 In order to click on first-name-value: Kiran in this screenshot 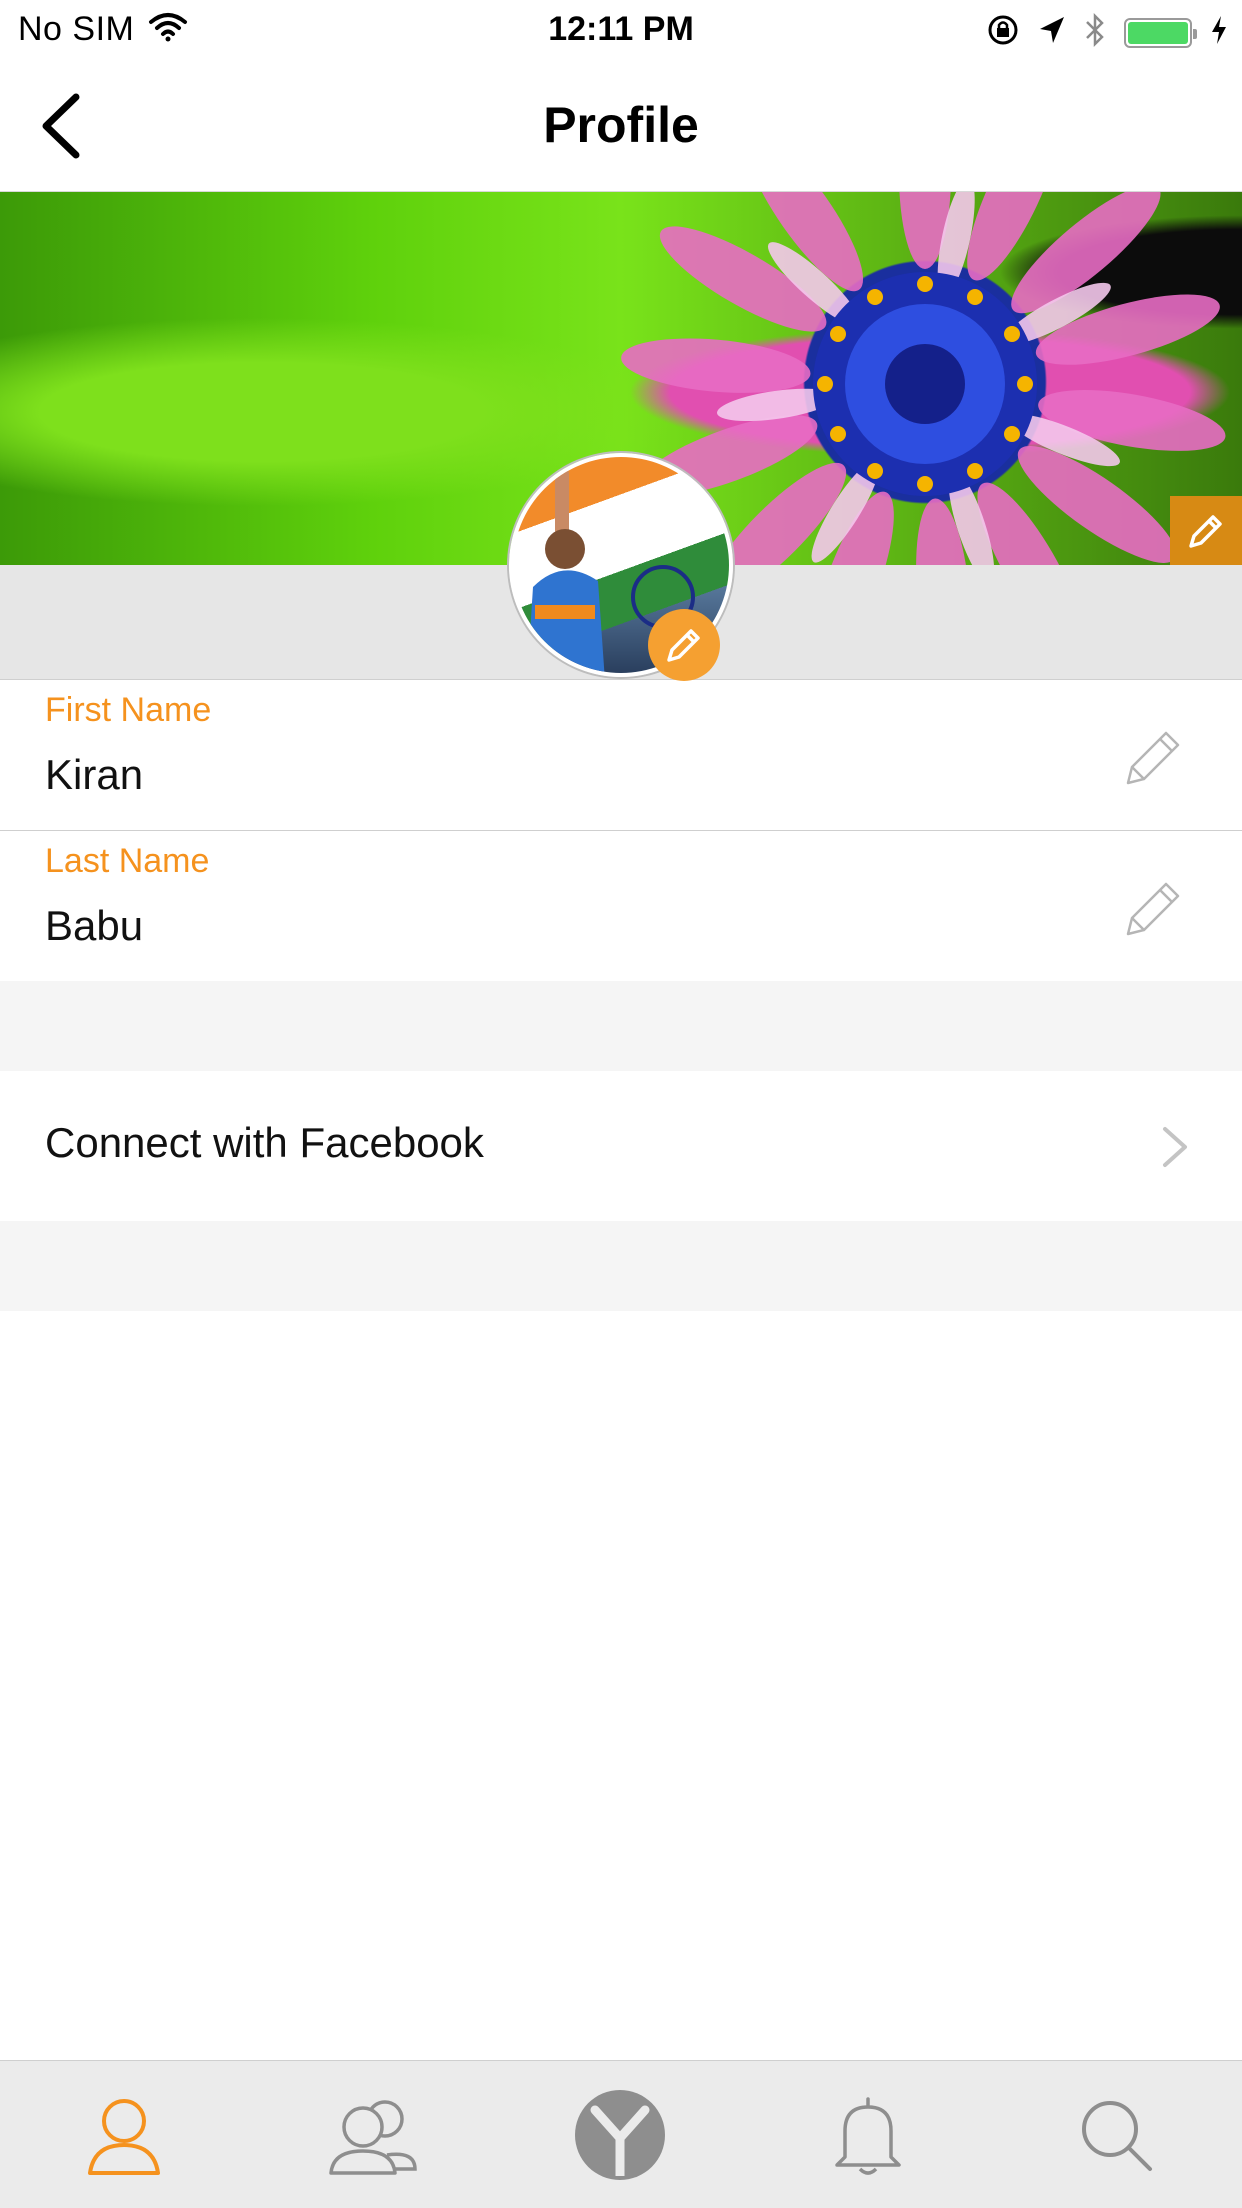, I will do `click(94, 775)`.